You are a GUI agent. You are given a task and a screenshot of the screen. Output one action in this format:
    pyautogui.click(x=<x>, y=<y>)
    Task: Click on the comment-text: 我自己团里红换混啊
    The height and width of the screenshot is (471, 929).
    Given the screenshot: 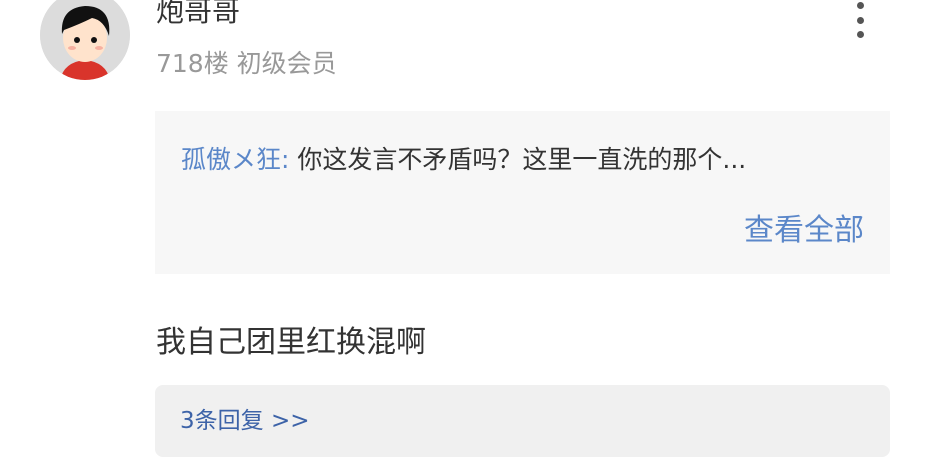 What is the action you would take?
    pyautogui.click(x=291, y=342)
    